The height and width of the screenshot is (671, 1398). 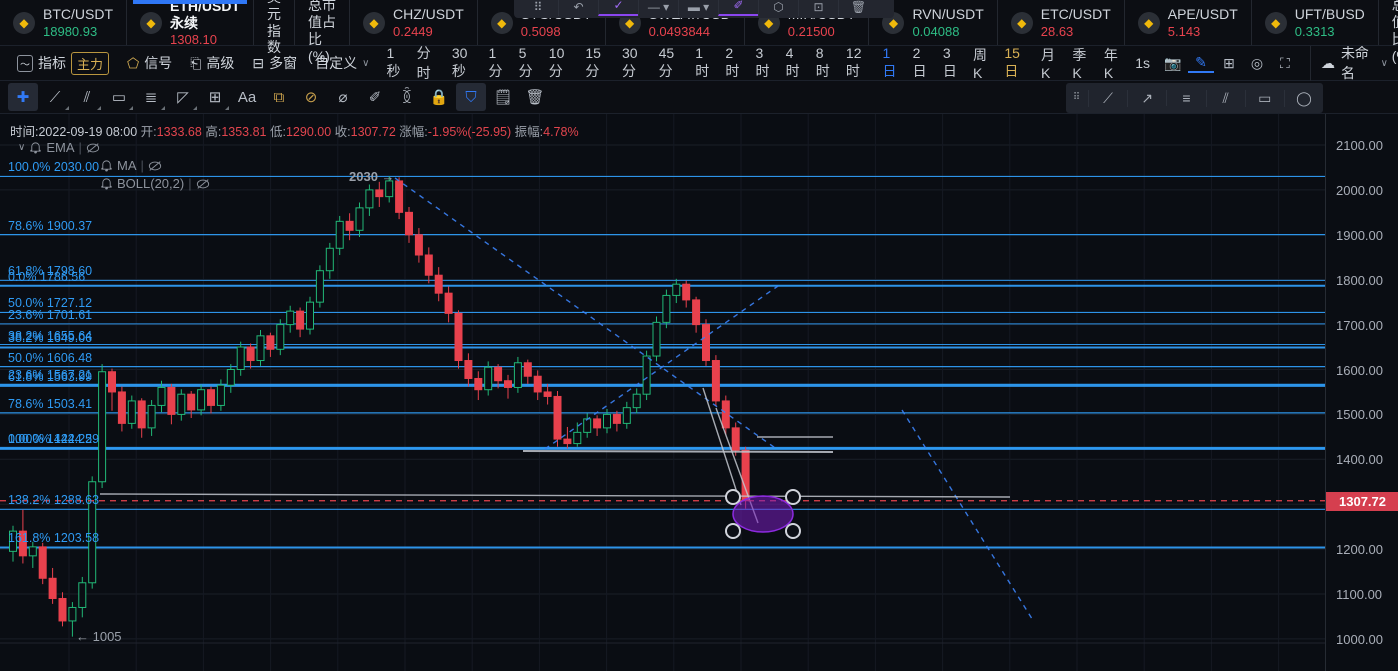 What do you see at coordinates (704, 63) in the screenshot?
I see `timeframe-1时: 1时` at bounding box center [704, 63].